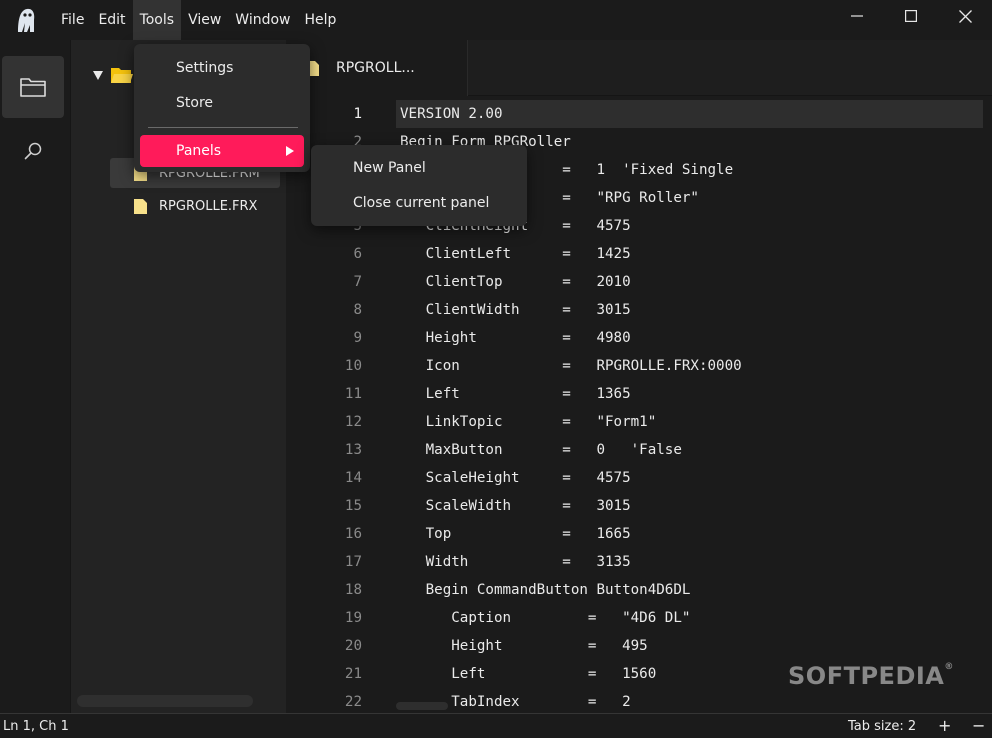 The image size is (992, 738). I want to click on line-number: 7, so click(357, 282).